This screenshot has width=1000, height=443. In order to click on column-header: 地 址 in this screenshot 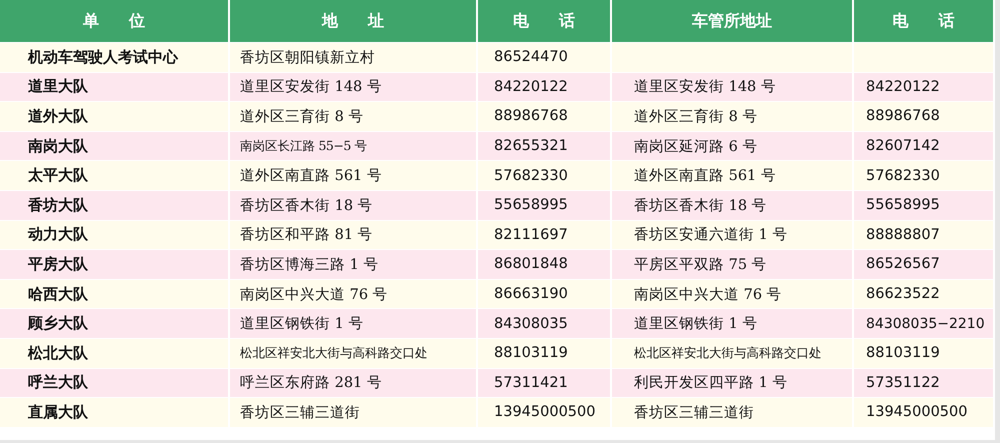, I will do `click(353, 21)`.